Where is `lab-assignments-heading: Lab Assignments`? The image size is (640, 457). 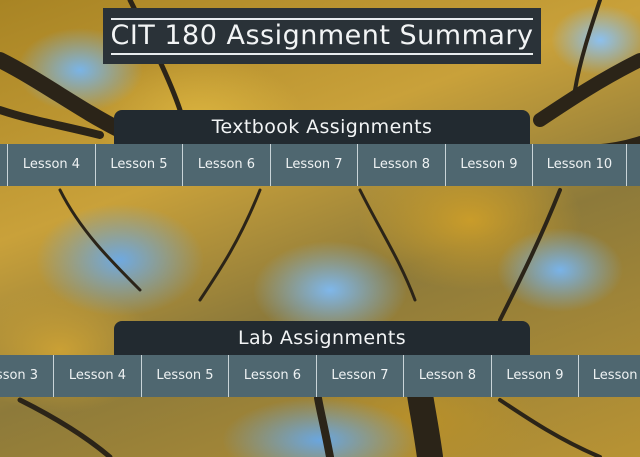 lab-assignments-heading: Lab Assignments is located at coordinates (322, 338).